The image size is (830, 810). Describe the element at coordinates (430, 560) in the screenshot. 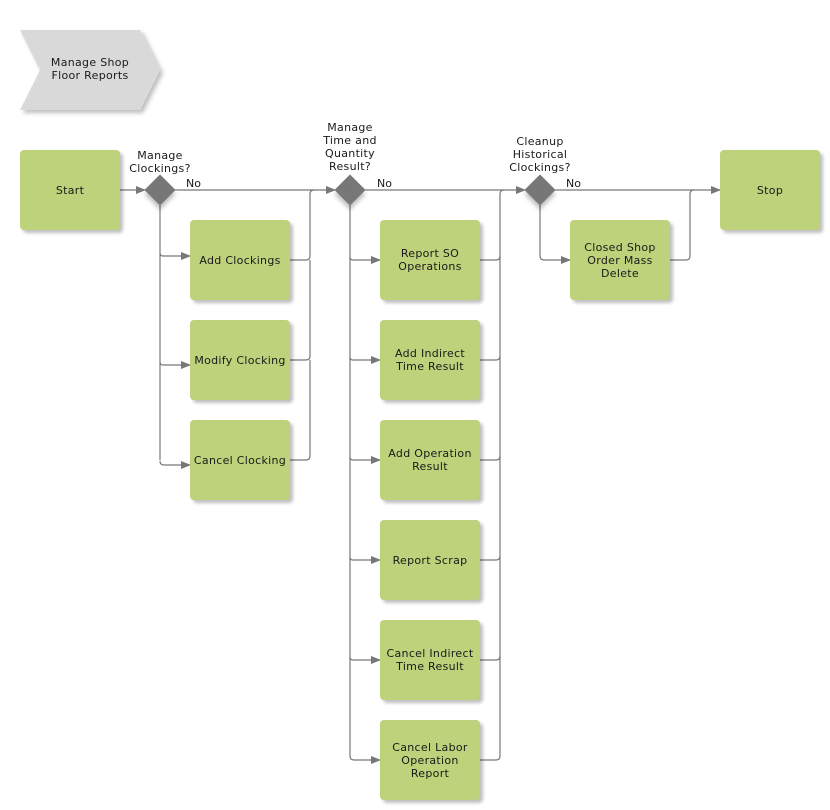

I see `task-report-scrap: Report Scrap` at that location.